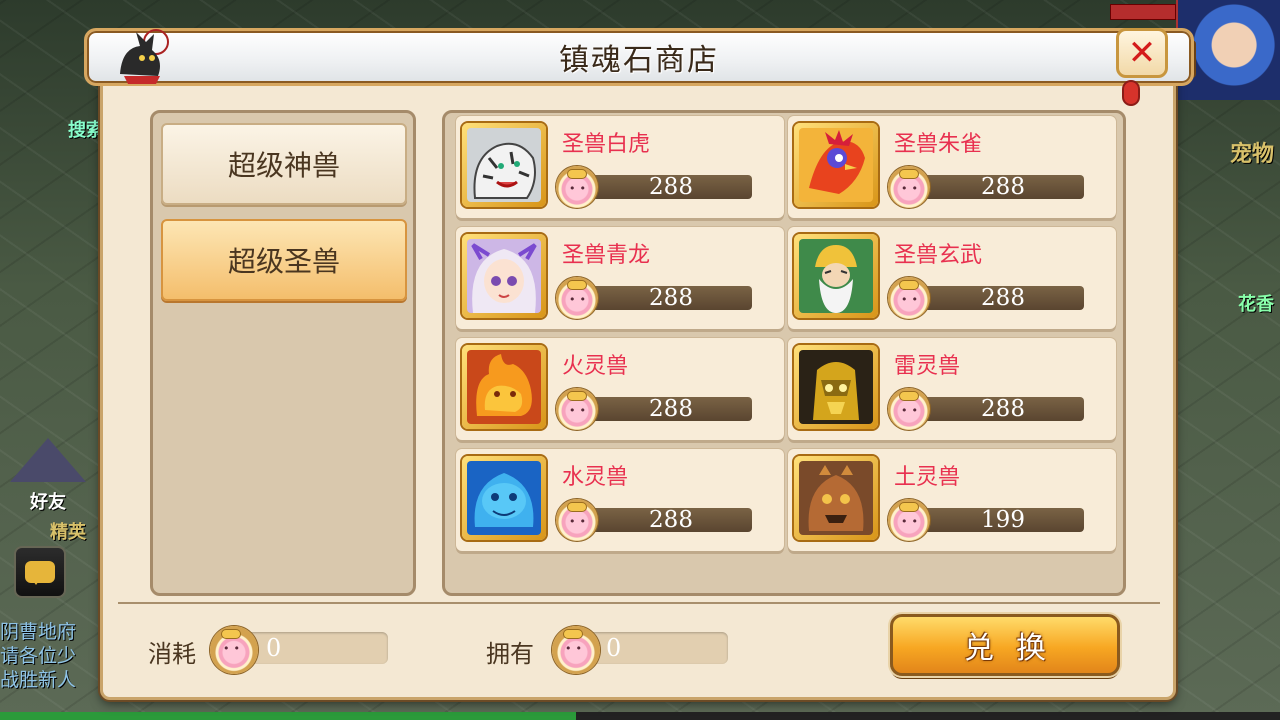 The height and width of the screenshot is (720, 1280). Describe the element at coordinates (952, 167) in the screenshot. I see `shop-item-card: 圣兽朱雀 288` at that location.